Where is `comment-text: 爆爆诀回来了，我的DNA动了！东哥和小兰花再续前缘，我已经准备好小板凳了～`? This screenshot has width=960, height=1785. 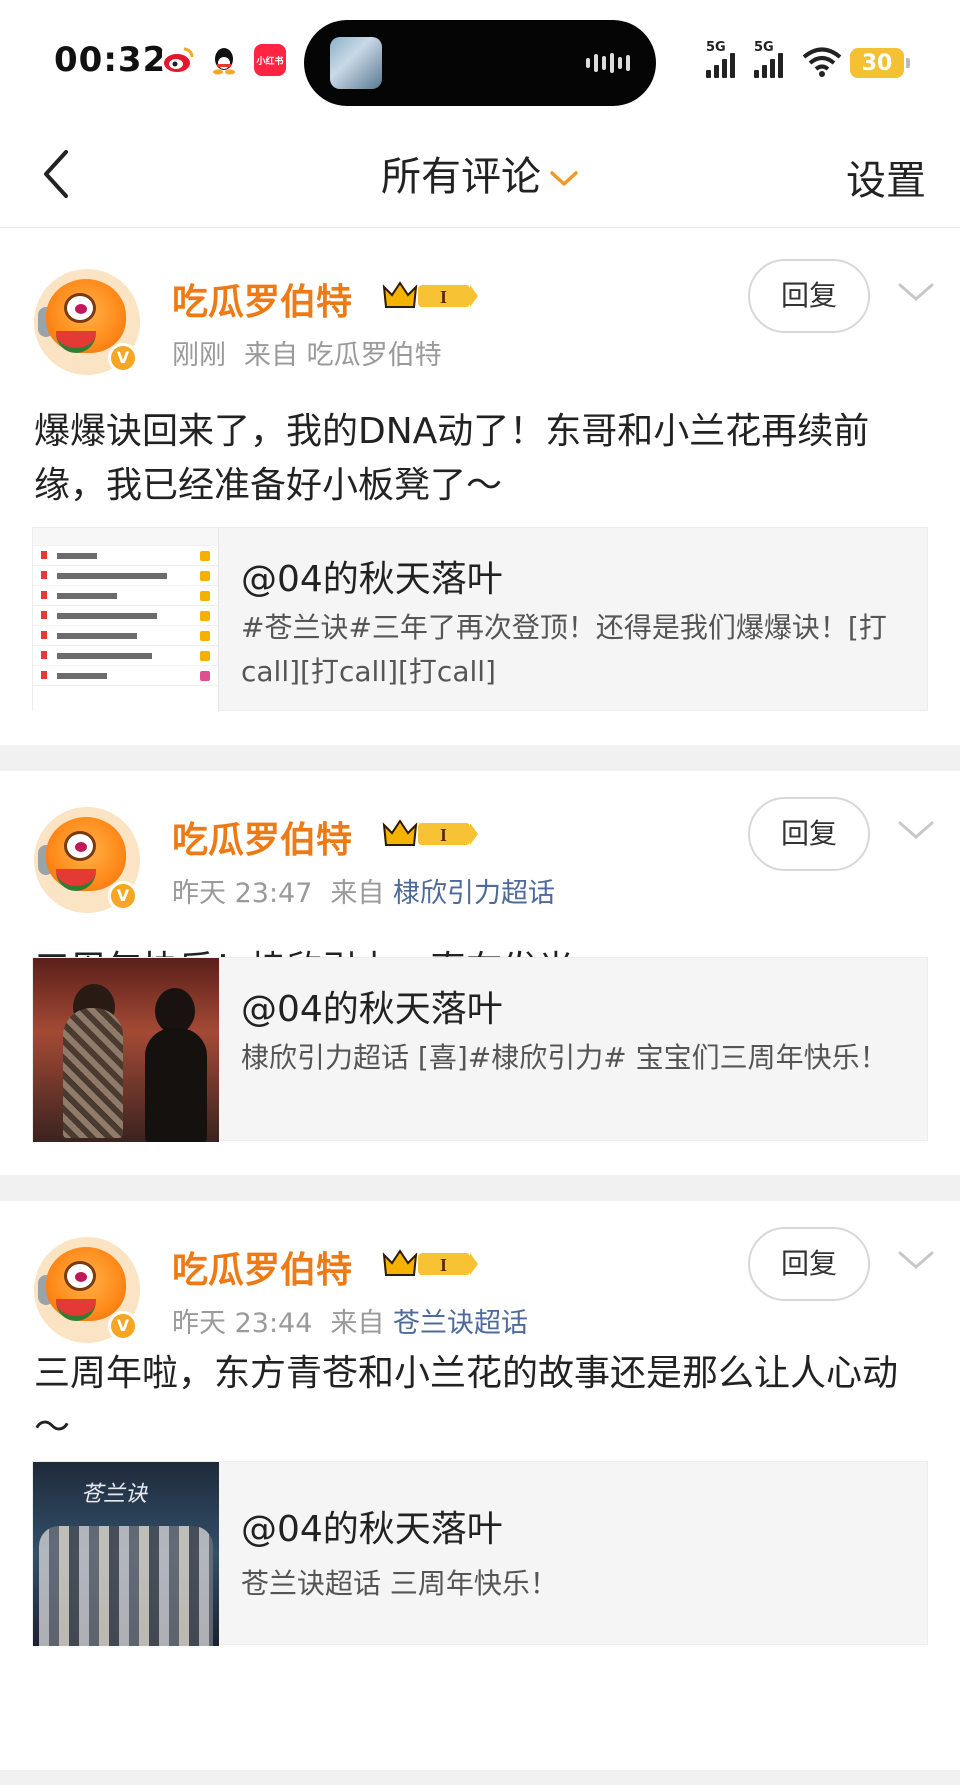
comment-text: 爆爆诀回来了，我的DNA动了！东哥和小兰花再续前缘，我已经准备好小板凳了～ is located at coordinates (452, 458).